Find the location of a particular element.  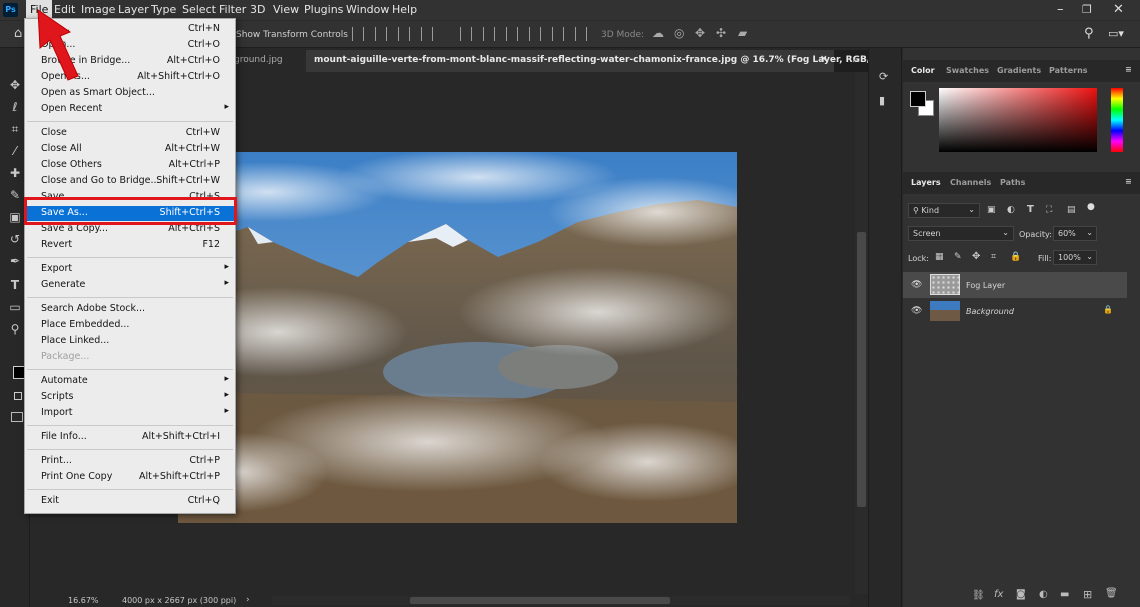

close-window-icon: ✕ is located at coordinates (1118, 9).